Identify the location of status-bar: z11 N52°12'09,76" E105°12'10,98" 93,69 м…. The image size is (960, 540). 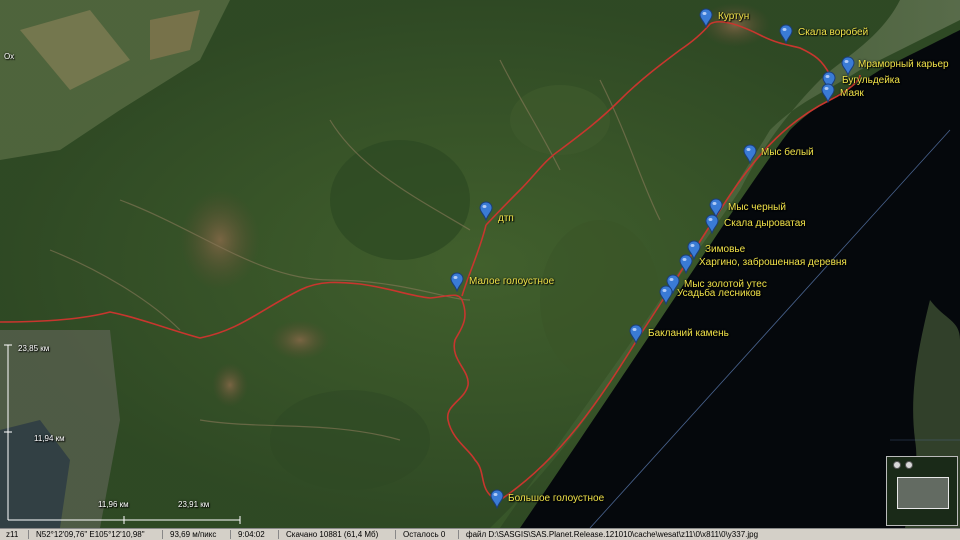
(480, 534).